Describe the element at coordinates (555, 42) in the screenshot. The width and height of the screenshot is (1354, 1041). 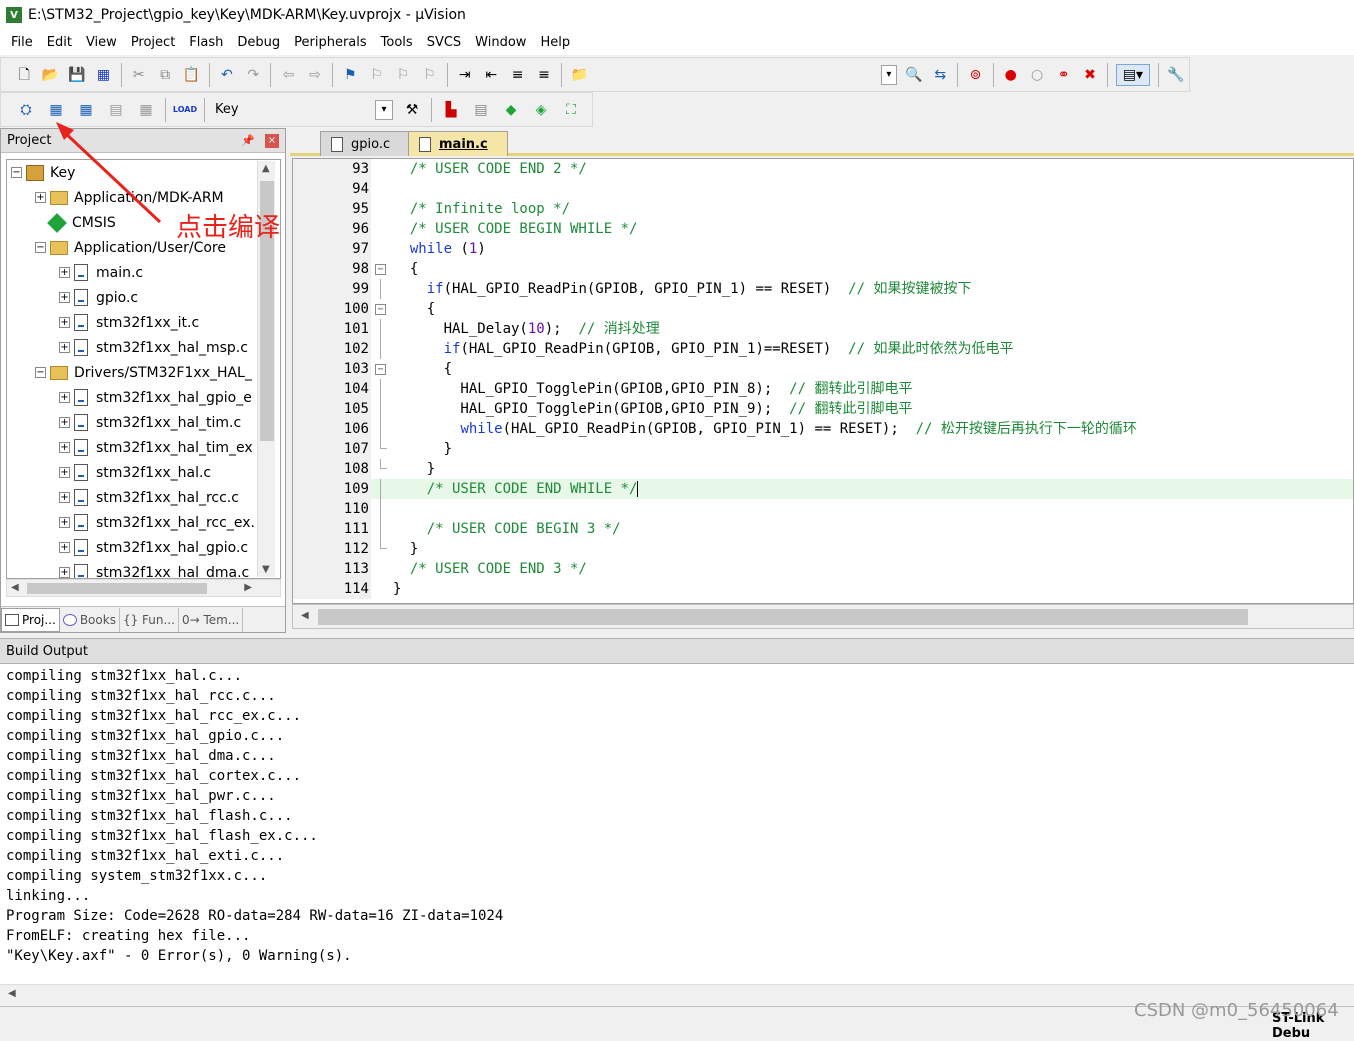
I see `menu-help: Help` at that location.